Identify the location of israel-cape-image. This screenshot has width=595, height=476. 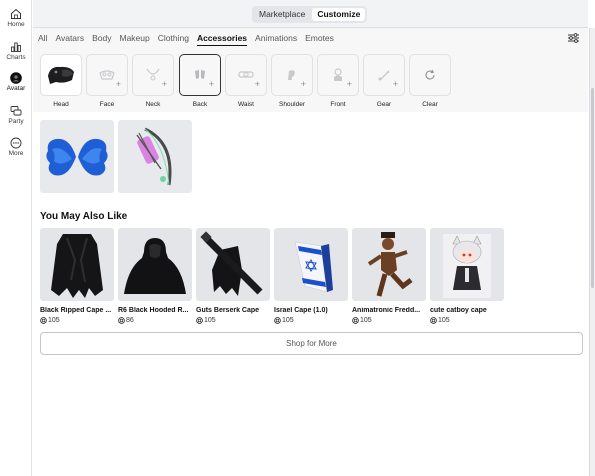
(313, 266).